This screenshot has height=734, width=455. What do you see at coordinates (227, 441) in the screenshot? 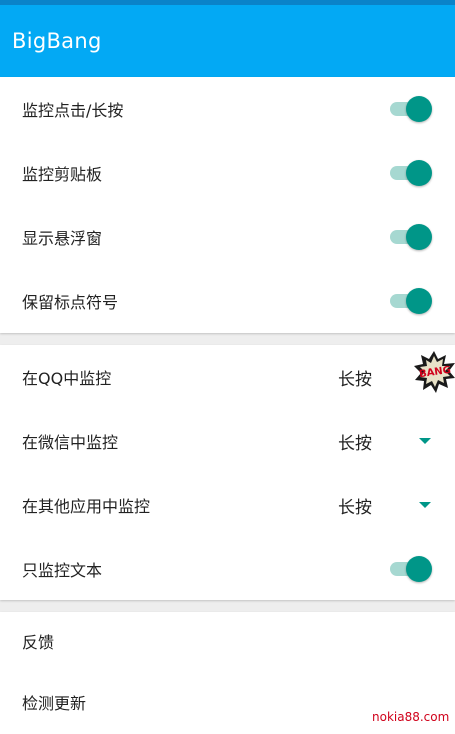
I see `setting-monitor-wechat: 在微信中监控 长按` at bounding box center [227, 441].